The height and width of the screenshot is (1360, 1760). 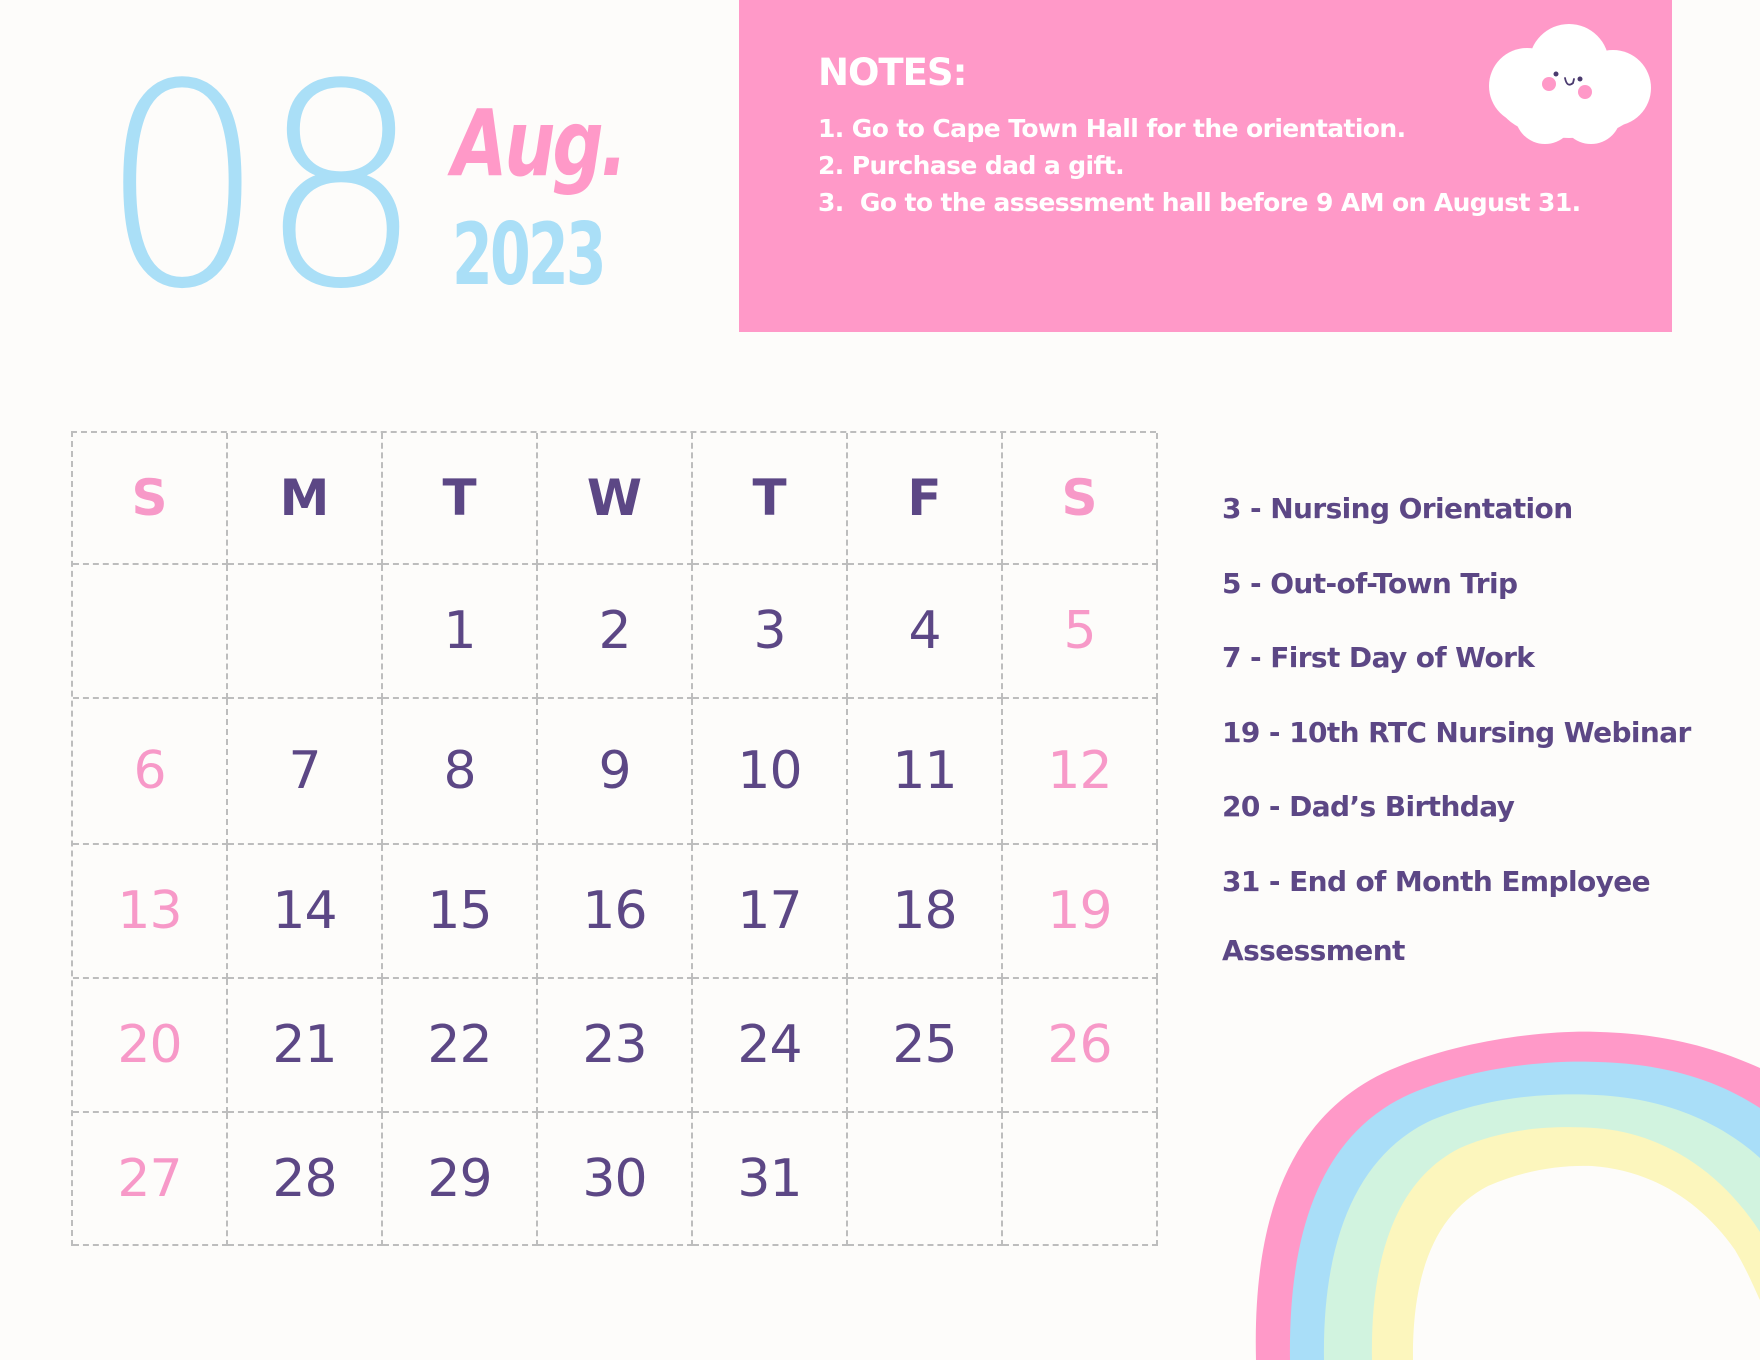 I want to click on weekday-header-tuesday: T, so click(x=460, y=499).